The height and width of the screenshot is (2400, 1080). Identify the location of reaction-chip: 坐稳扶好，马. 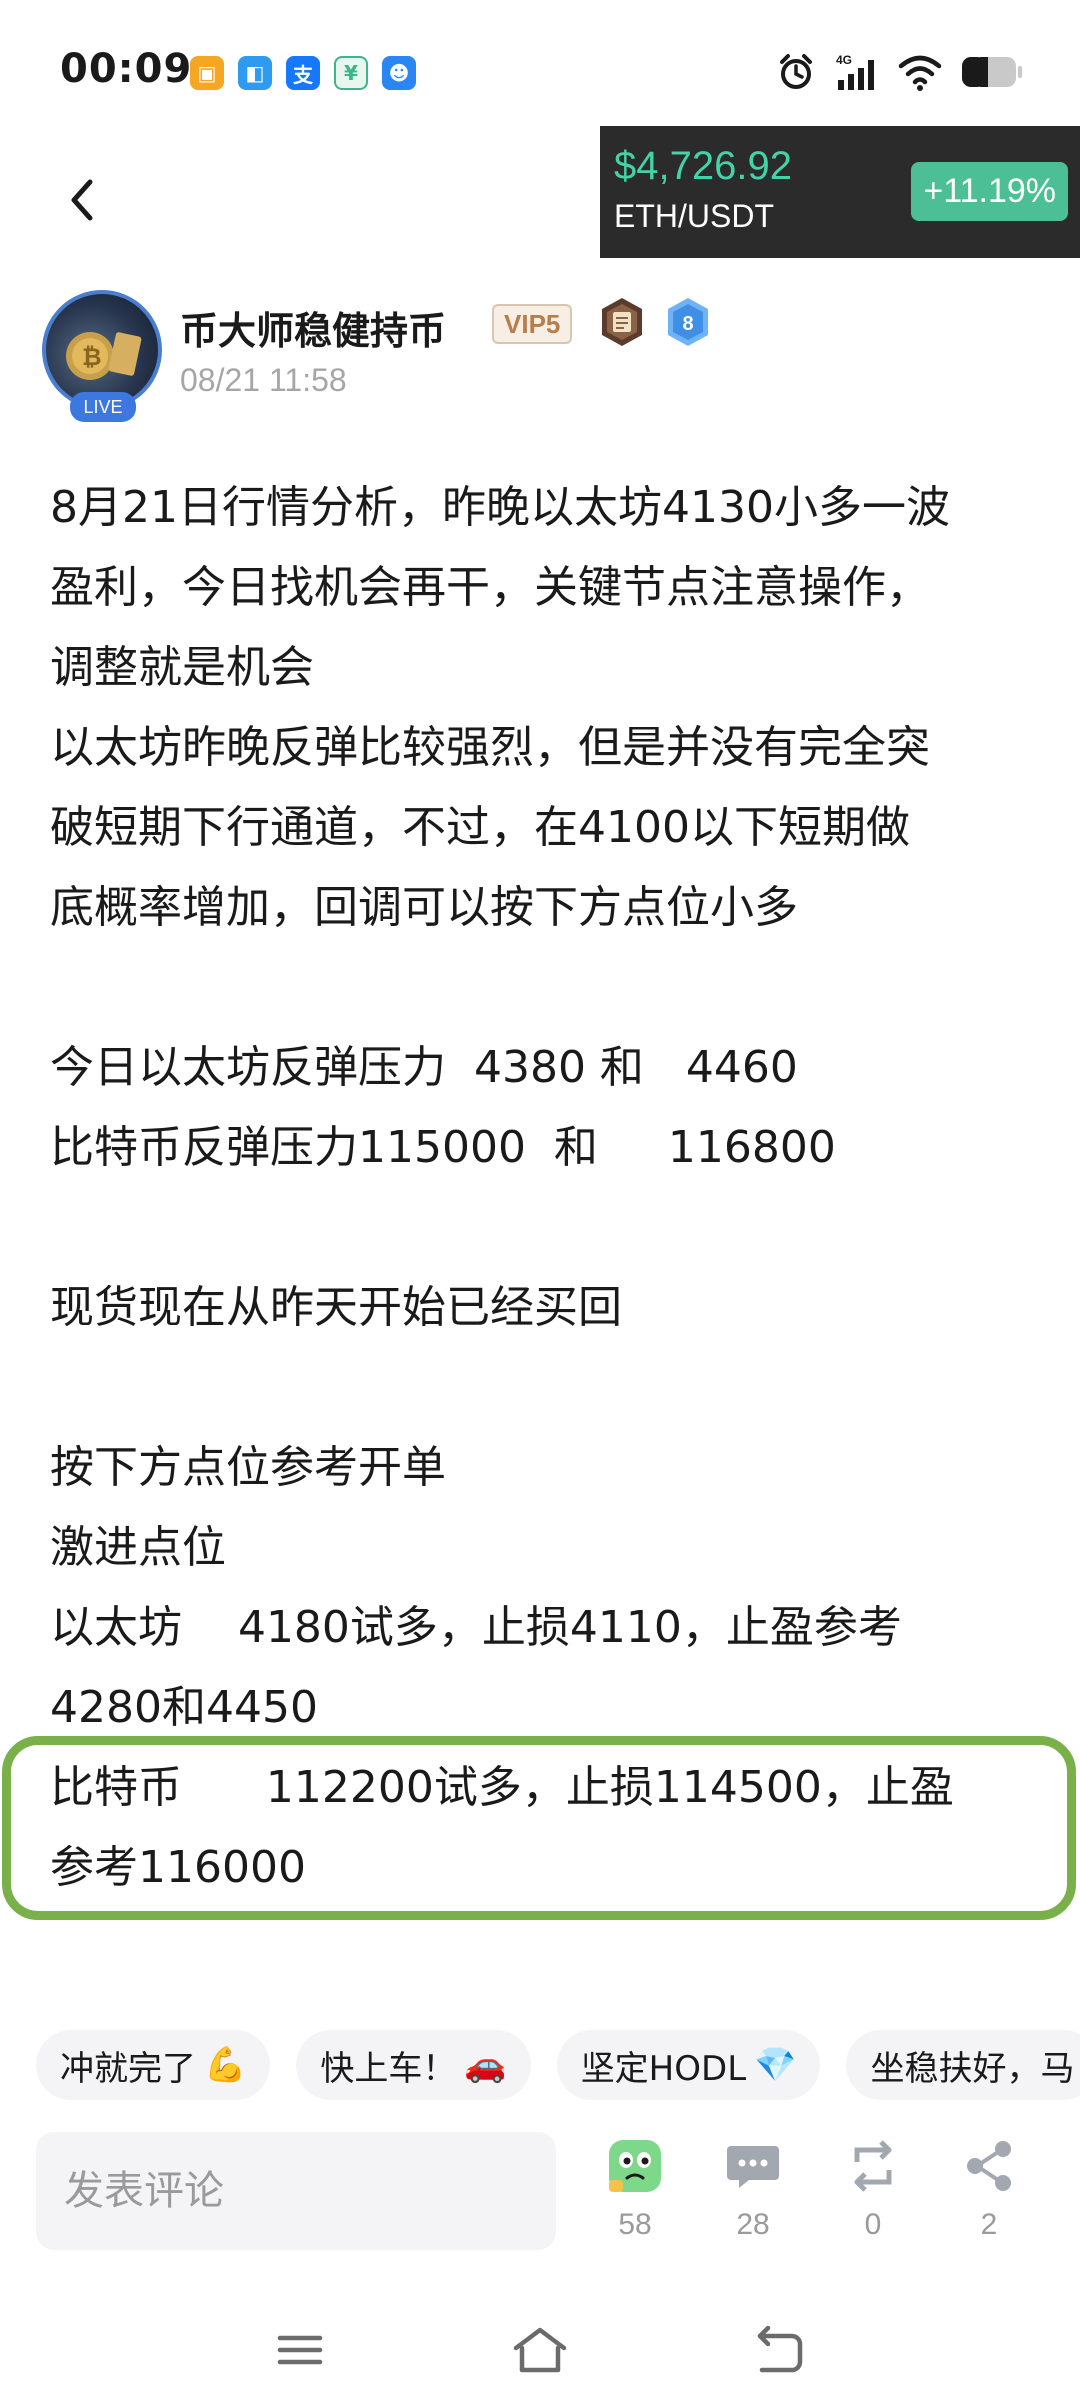
(963, 2065).